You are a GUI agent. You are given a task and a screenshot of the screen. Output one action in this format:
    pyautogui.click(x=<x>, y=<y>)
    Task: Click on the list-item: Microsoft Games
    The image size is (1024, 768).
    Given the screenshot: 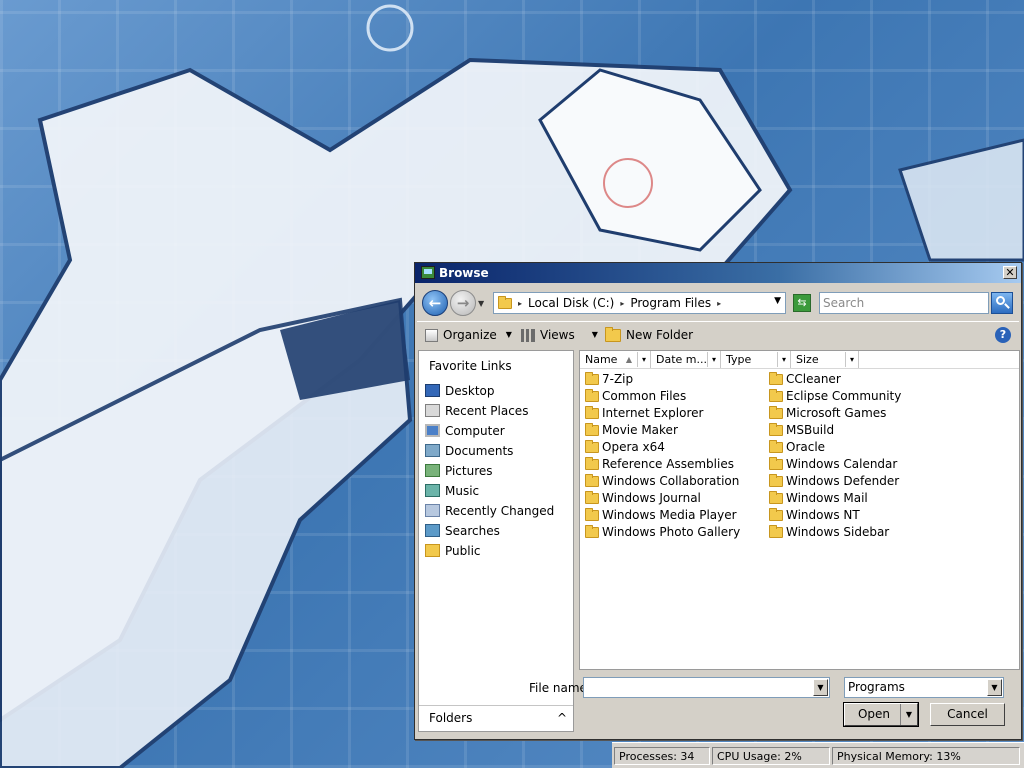 What is the action you would take?
    pyautogui.click(x=864, y=413)
    